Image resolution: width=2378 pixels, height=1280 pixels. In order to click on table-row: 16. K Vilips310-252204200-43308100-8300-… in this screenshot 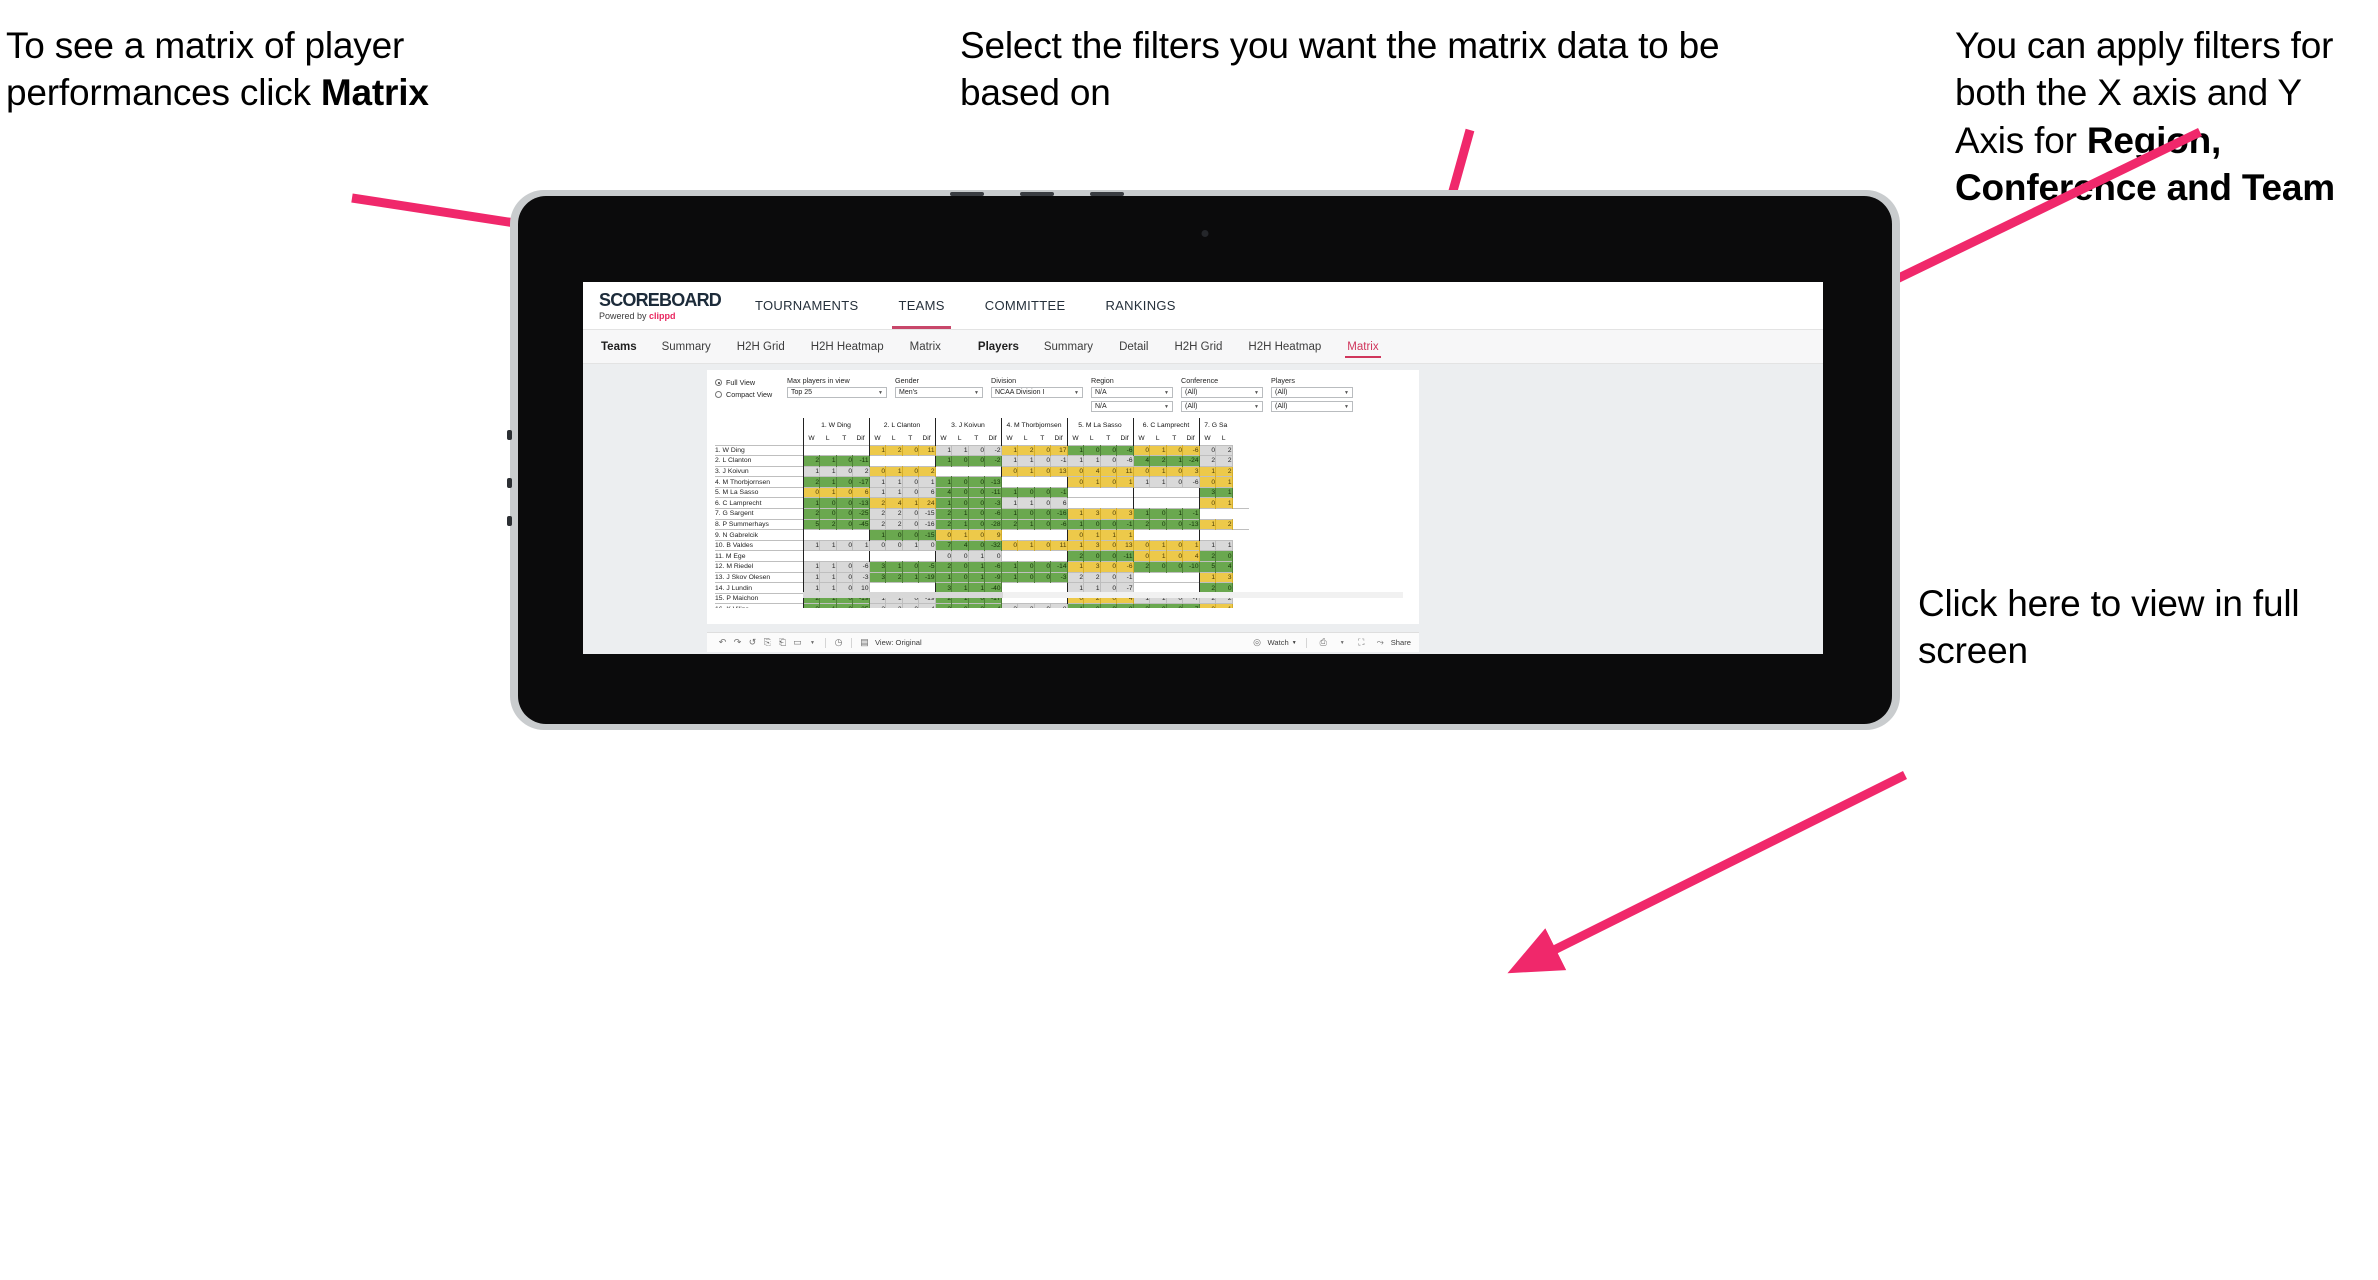, I will do `click(982, 605)`.